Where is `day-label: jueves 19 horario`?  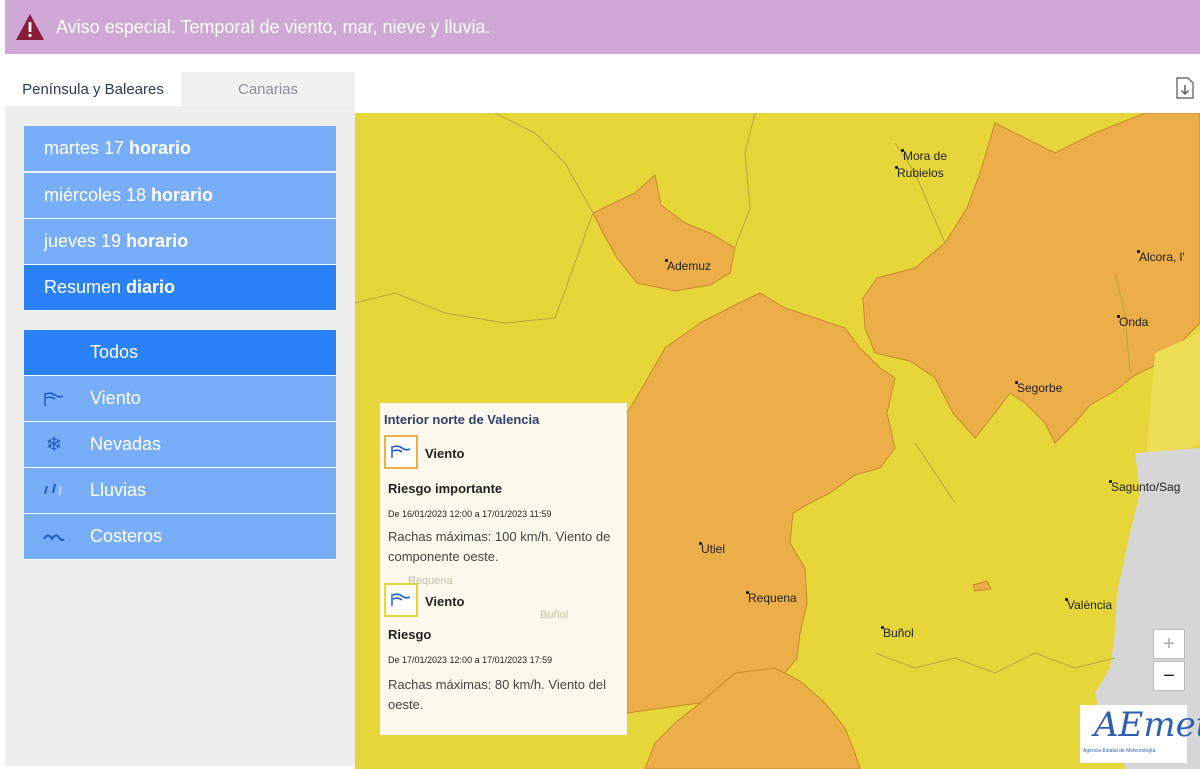
day-label: jueves 19 horario is located at coordinates (116, 241).